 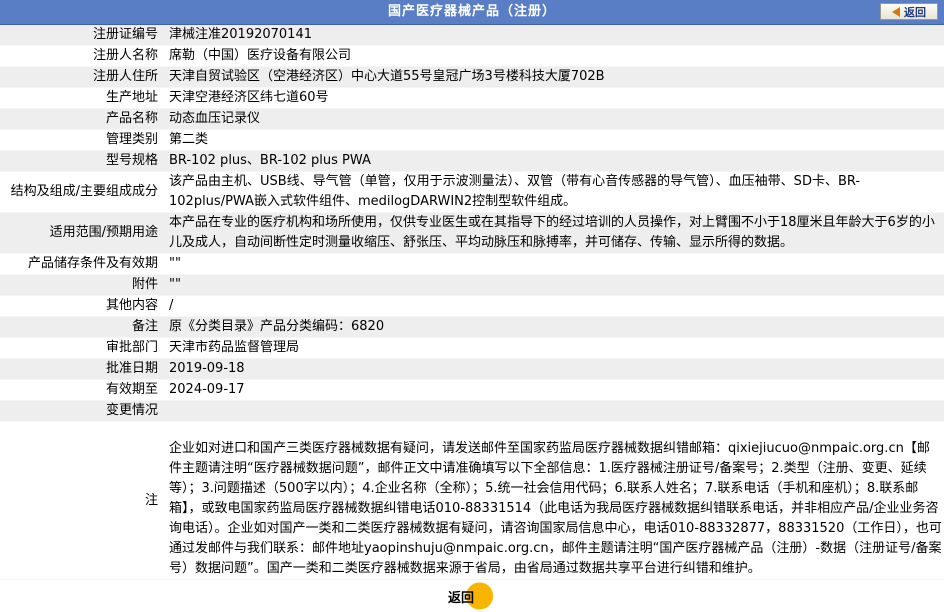 I want to click on detail-row: 注册人名称 席勒（中国）医疗设备有限公司, so click(x=472, y=56).